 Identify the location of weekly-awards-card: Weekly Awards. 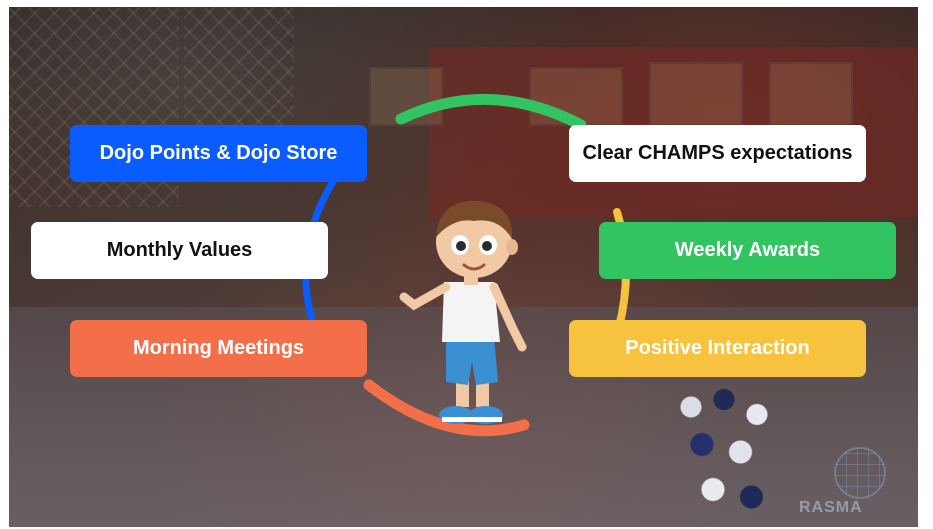
(747, 250).